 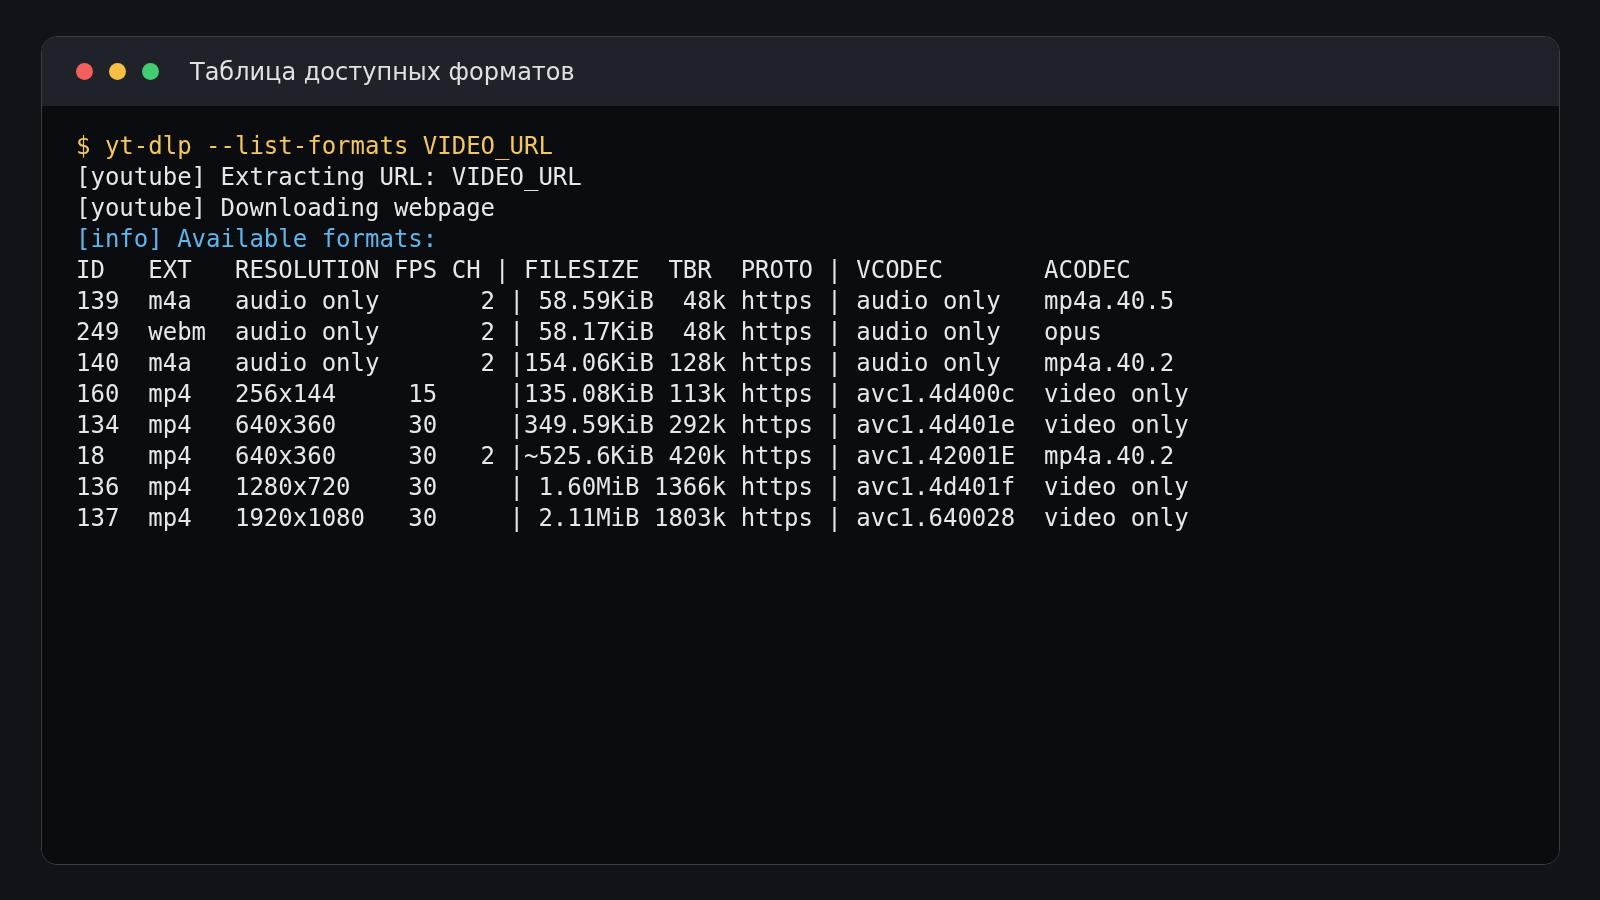 What do you see at coordinates (632, 394) in the screenshot?
I see `table-row-line: 160 mp4 256x144 15 |135.08KiB 113k https | avc1.4d400c video only` at bounding box center [632, 394].